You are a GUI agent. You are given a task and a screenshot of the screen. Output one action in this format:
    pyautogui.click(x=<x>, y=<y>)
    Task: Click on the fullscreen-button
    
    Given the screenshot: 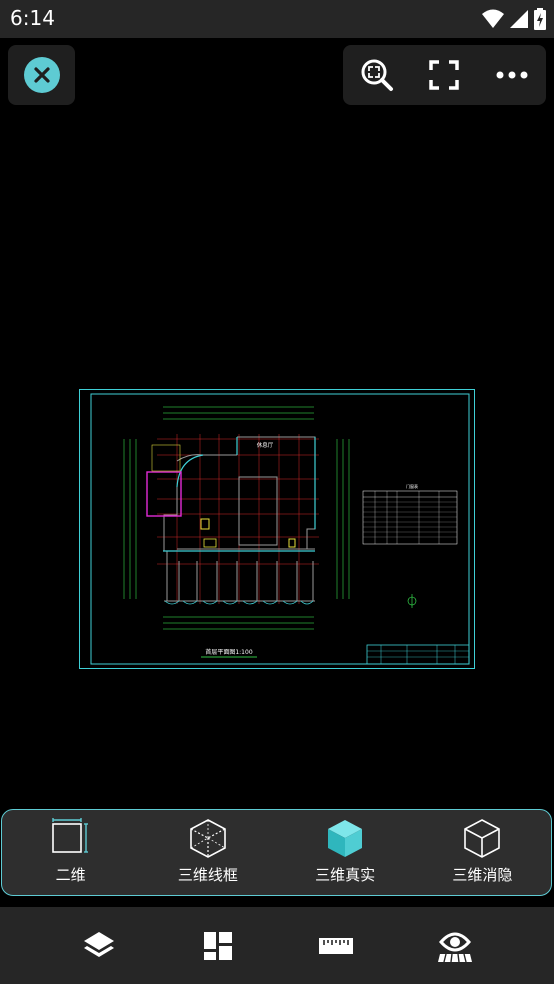 What is the action you would take?
    pyautogui.click(x=444, y=75)
    